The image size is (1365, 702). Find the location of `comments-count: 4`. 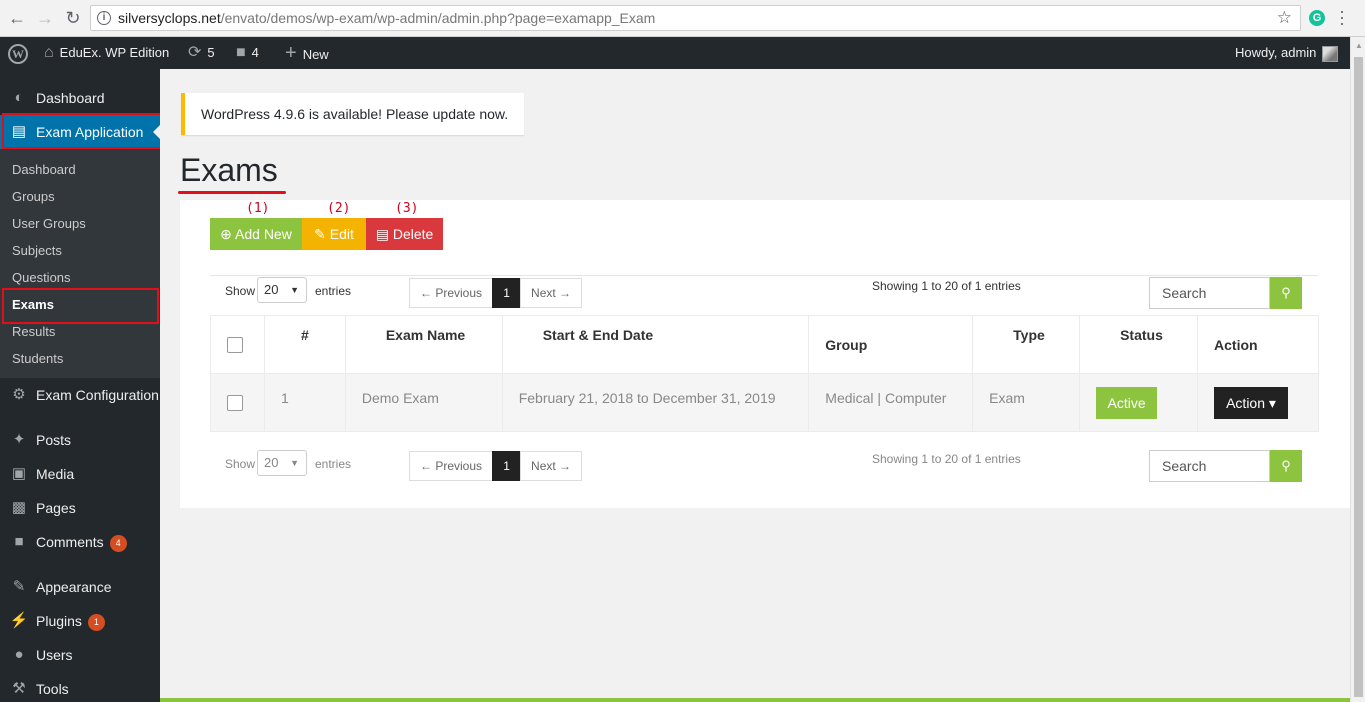

comments-count: 4 is located at coordinates (255, 52).